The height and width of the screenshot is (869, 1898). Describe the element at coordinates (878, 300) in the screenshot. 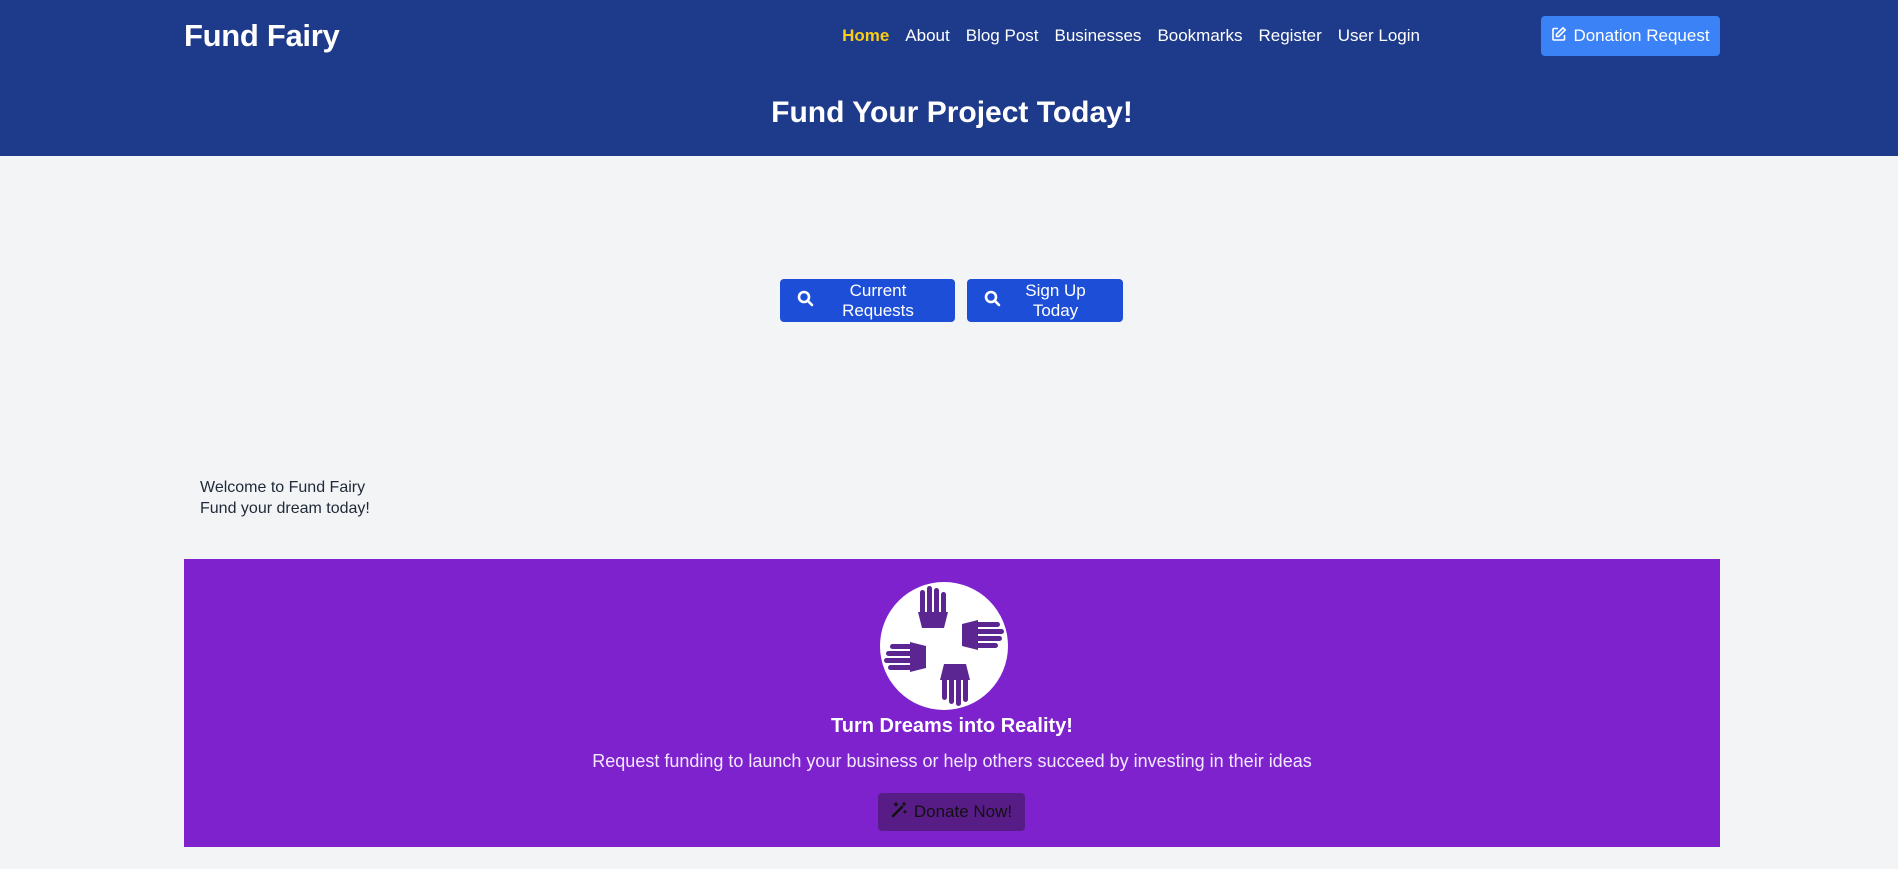

I see `current-requests-label: Current Requests` at that location.